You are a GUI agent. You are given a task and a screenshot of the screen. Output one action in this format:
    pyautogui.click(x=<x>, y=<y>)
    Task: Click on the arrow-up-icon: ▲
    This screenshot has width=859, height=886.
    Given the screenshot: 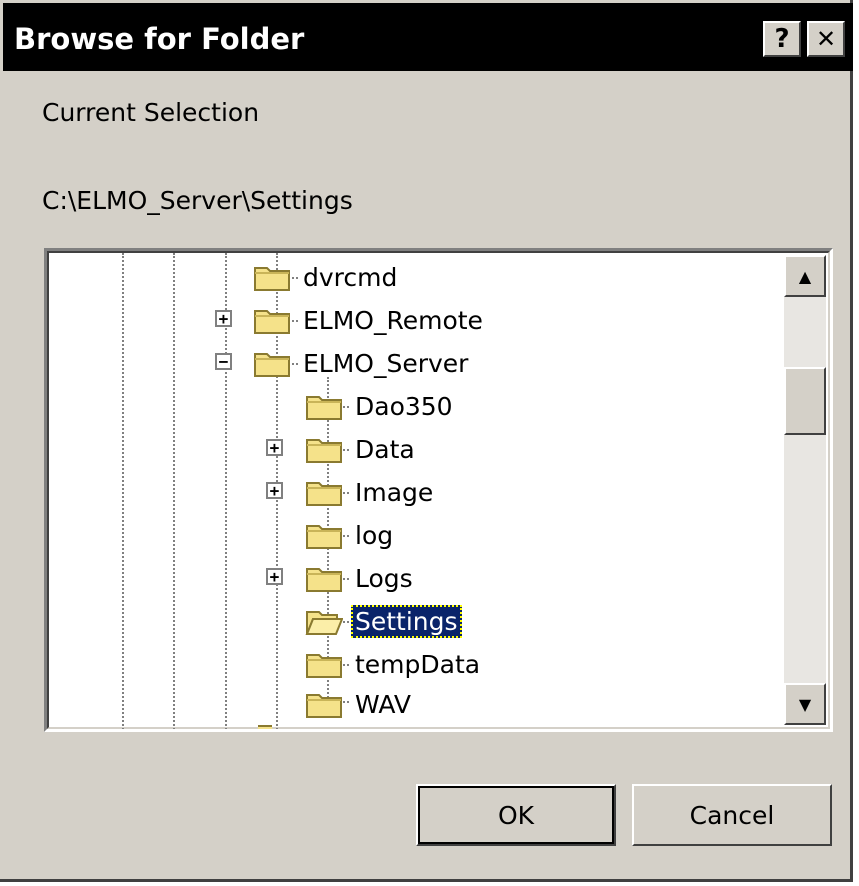 What is the action you would take?
    pyautogui.click(x=805, y=276)
    